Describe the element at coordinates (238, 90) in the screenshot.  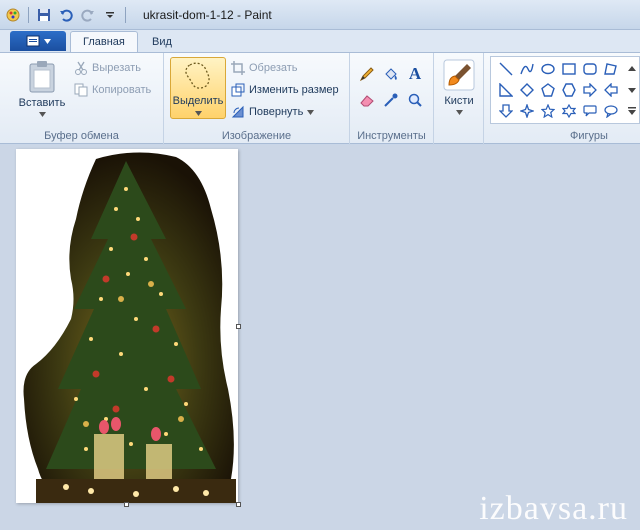
I see `resize-icon` at that location.